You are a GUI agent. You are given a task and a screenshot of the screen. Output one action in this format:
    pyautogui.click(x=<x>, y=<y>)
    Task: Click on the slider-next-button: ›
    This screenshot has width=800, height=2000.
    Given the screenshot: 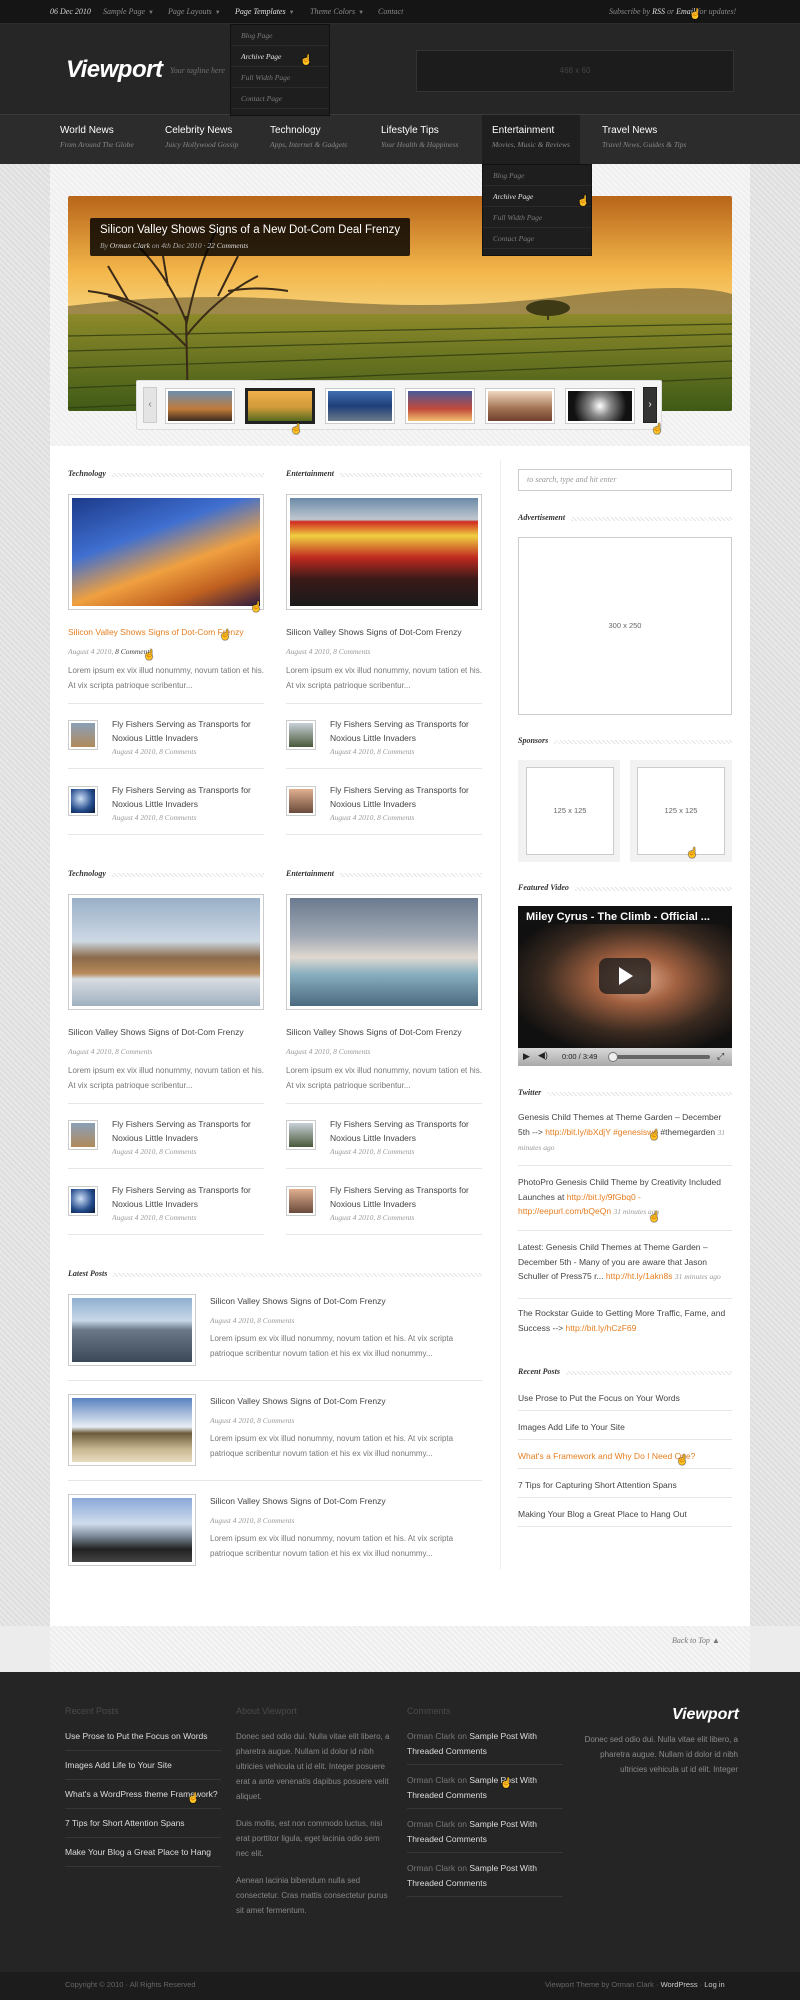 What is the action you would take?
    pyautogui.click(x=650, y=405)
    